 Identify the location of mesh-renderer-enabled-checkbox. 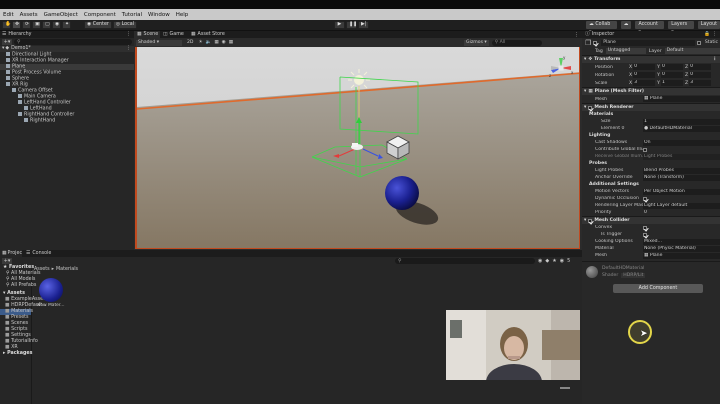
(590, 107).